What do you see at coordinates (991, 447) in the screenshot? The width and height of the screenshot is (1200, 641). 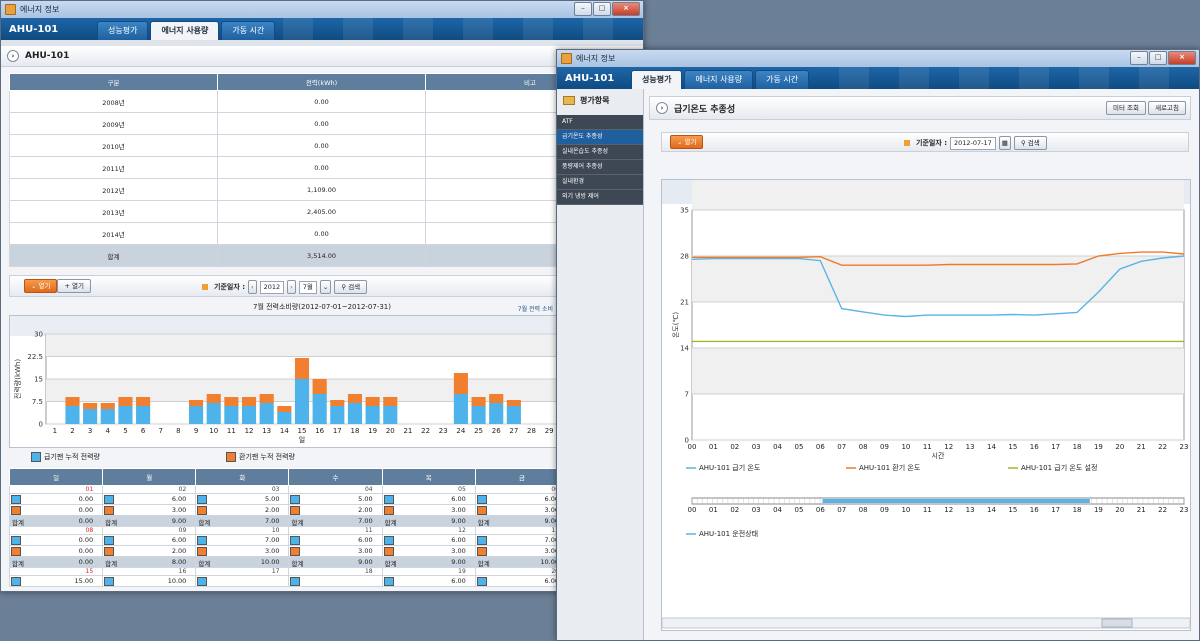 I see `x-tick-label: 14` at bounding box center [991, 447].